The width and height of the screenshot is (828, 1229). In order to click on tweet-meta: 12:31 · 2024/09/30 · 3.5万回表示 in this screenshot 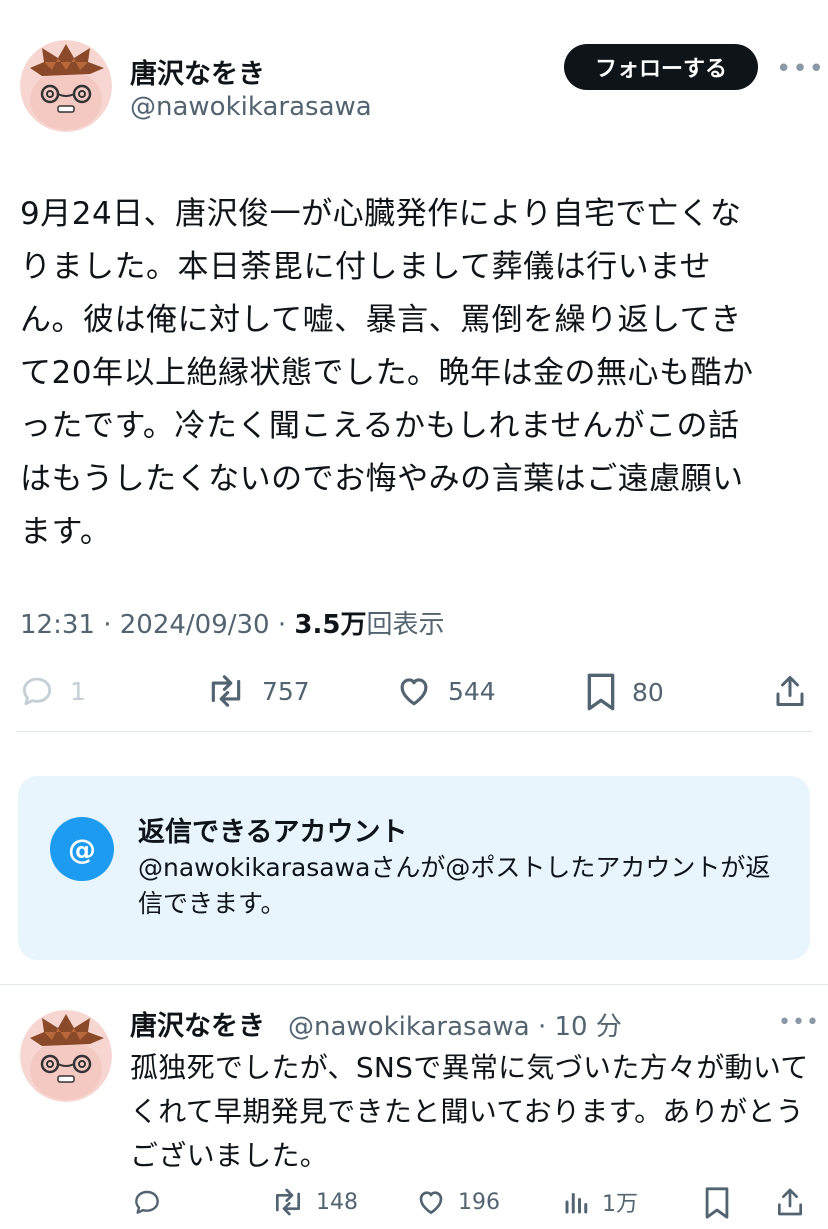, I will do `click(232, 622)`.